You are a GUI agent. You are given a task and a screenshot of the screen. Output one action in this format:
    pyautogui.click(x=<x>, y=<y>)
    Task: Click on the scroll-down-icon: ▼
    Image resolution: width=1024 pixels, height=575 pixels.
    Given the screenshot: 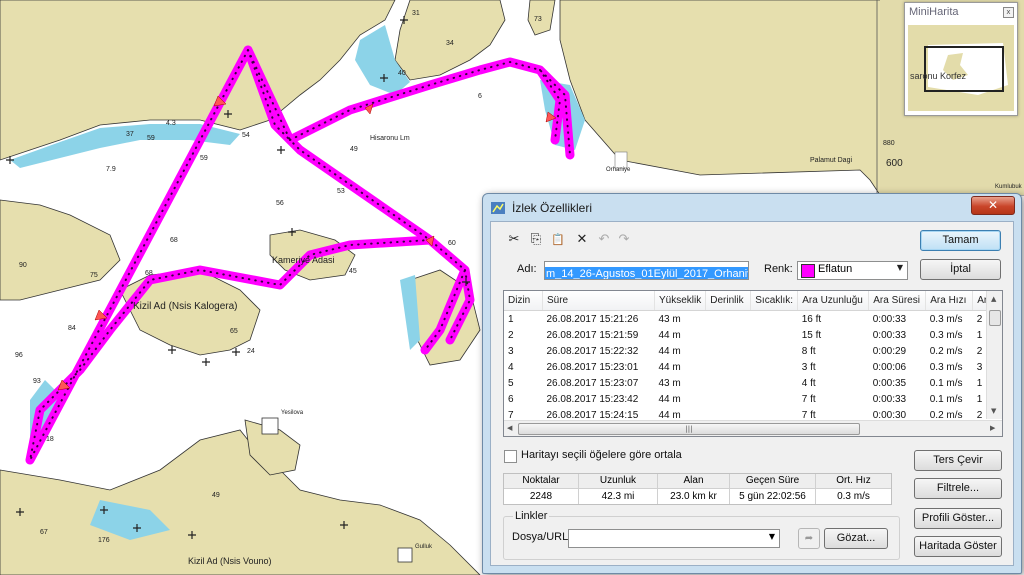 What is the action you would take?
    pyautogui.click(x=993, y=411)
    